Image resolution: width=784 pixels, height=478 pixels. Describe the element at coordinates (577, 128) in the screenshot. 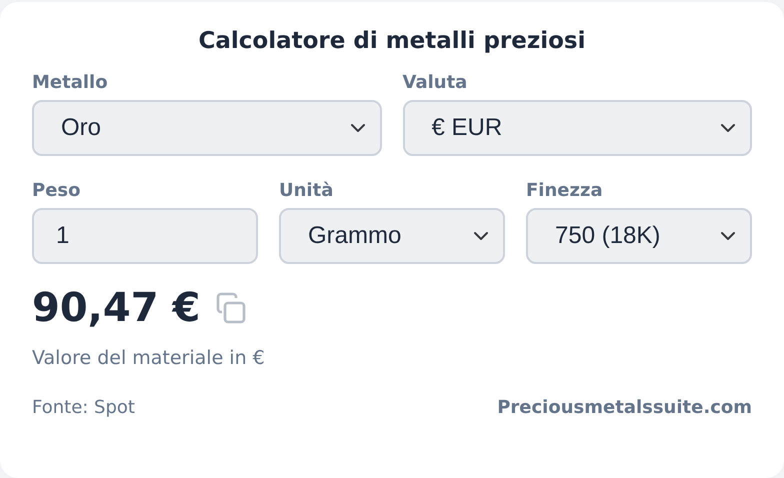

I see `dropdown-field: € EUR` at that location.